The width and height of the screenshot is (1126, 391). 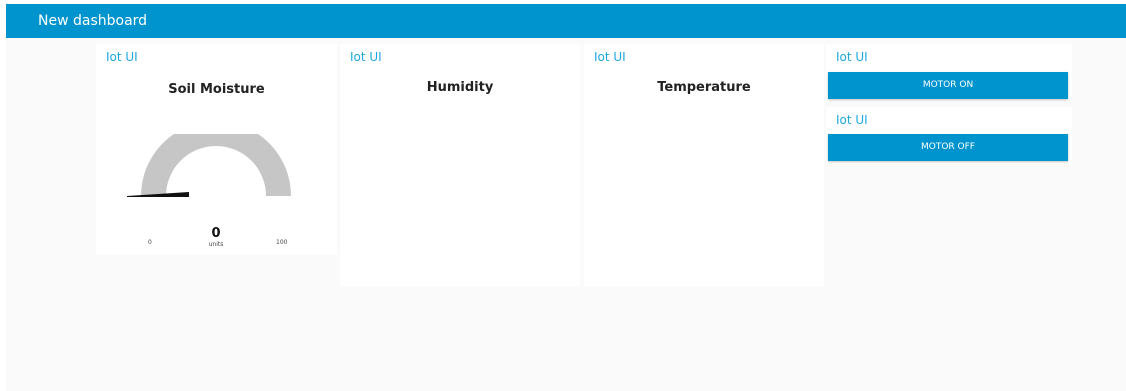 I want to click on motor-off-group: Iot UI MOTOR OFF, so click(x=949, y=135).